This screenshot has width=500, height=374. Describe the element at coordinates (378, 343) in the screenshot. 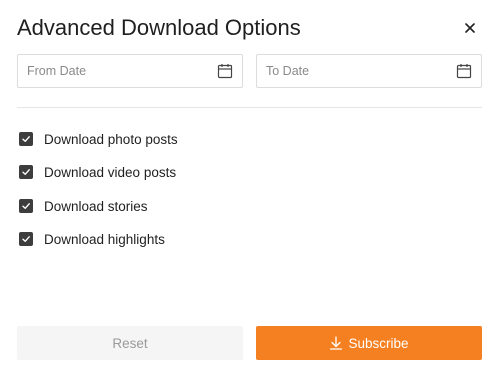

I see `subscribe-button-label: Subscribe` at that location.